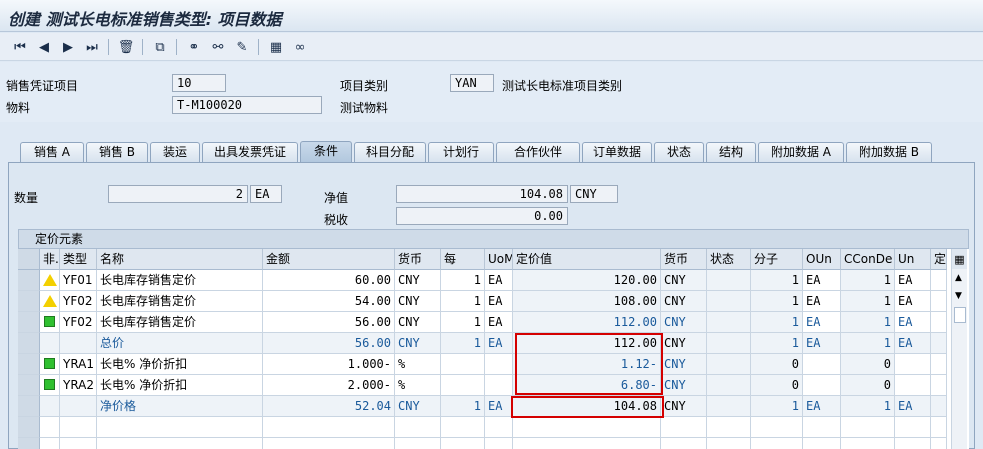 The height and width of the screenshot is (449, 983). I want to click on cell-amount: 52.04, so click(329, 406).